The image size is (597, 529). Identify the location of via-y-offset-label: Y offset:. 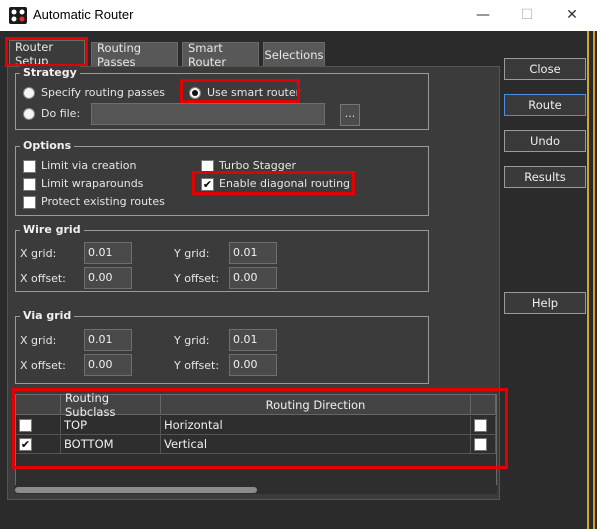
(197, 365).